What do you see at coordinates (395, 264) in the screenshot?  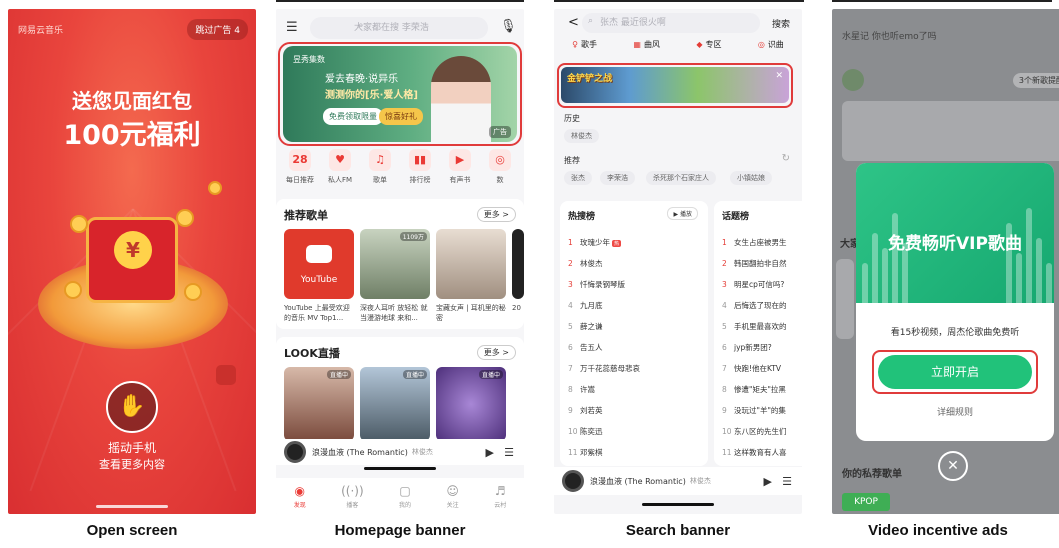 I see `playlist-card: 1109万` at bounding box center [395, 264].